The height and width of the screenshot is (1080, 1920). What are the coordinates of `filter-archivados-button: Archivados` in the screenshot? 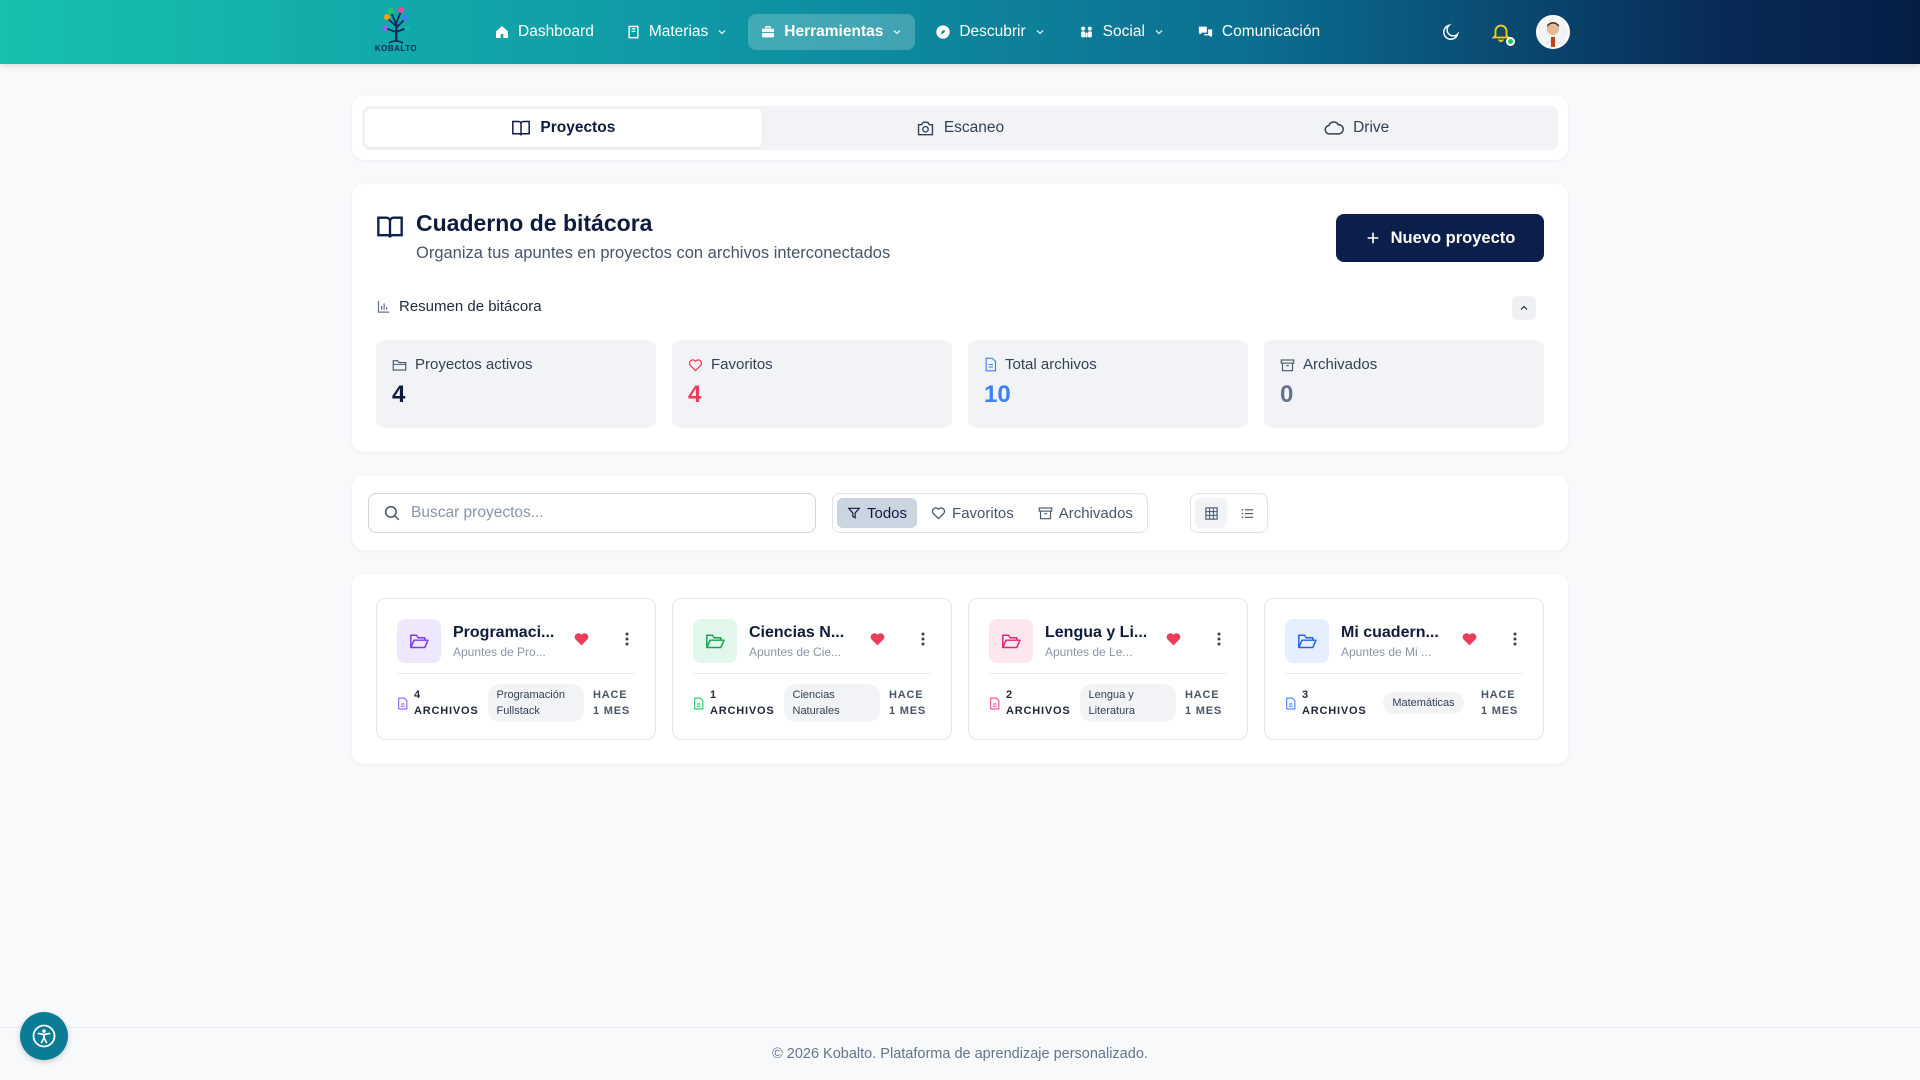 It's located at (1085, 513).